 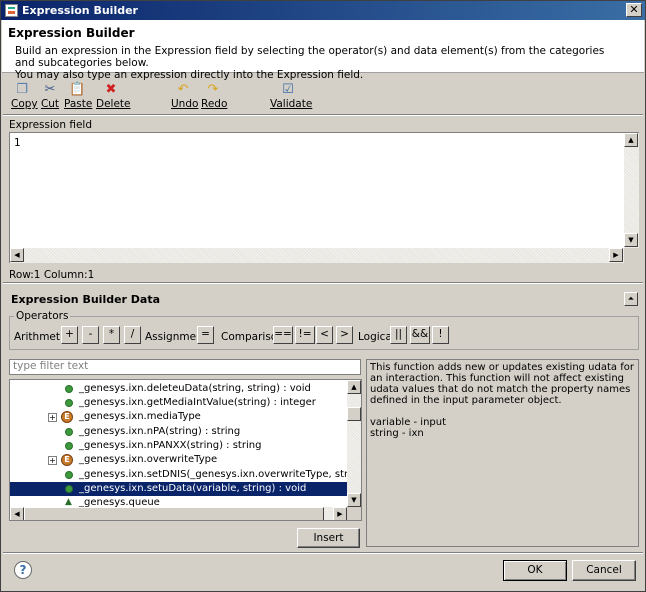 I want to click on section-separator, so click(x=323, y=283).